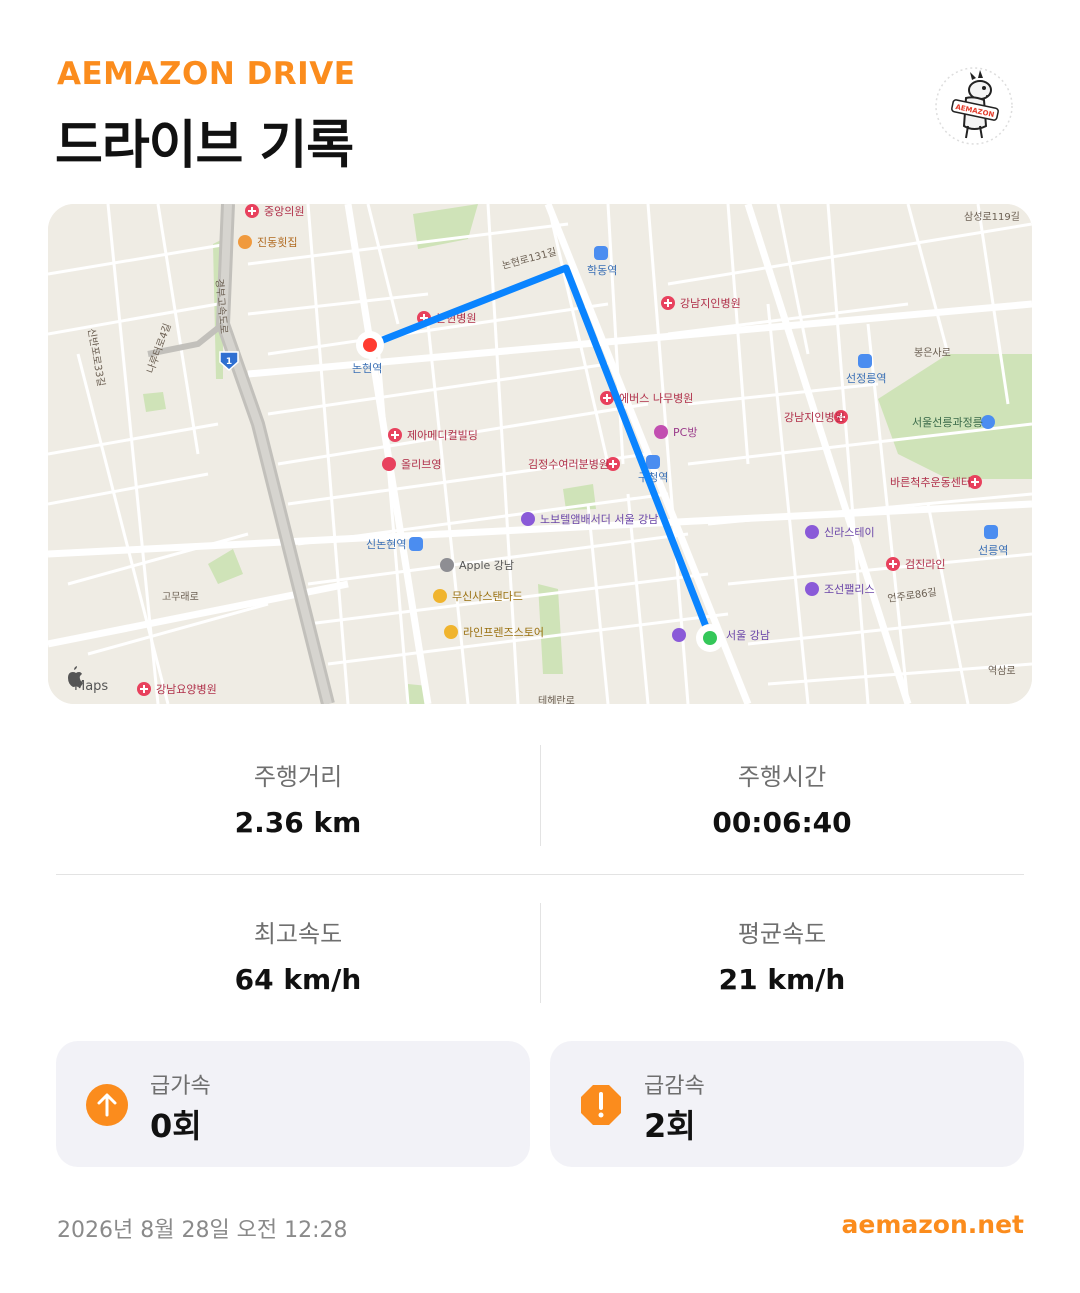 The image size is (1080, 1293). I want to click on poi-label: 서울선릉과정릉, so click(947, 422).